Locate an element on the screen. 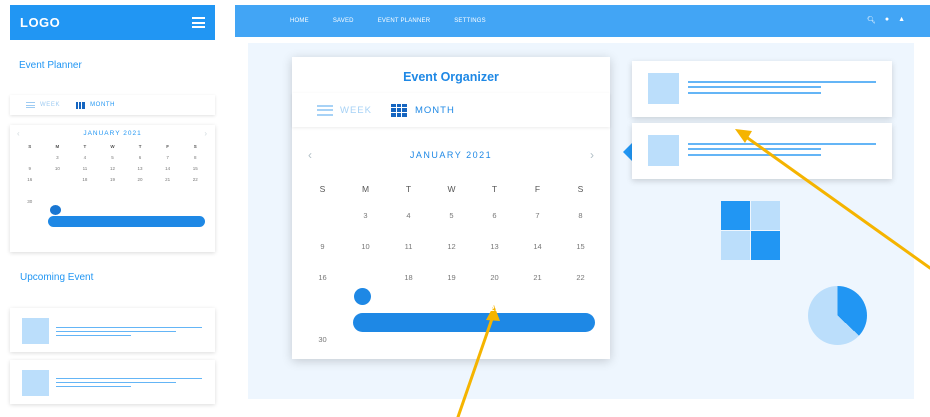 This screenshot has height=417, width=930. calendar-header: ‹ JANUARY 2021 › is located at coordinates (451, 155).